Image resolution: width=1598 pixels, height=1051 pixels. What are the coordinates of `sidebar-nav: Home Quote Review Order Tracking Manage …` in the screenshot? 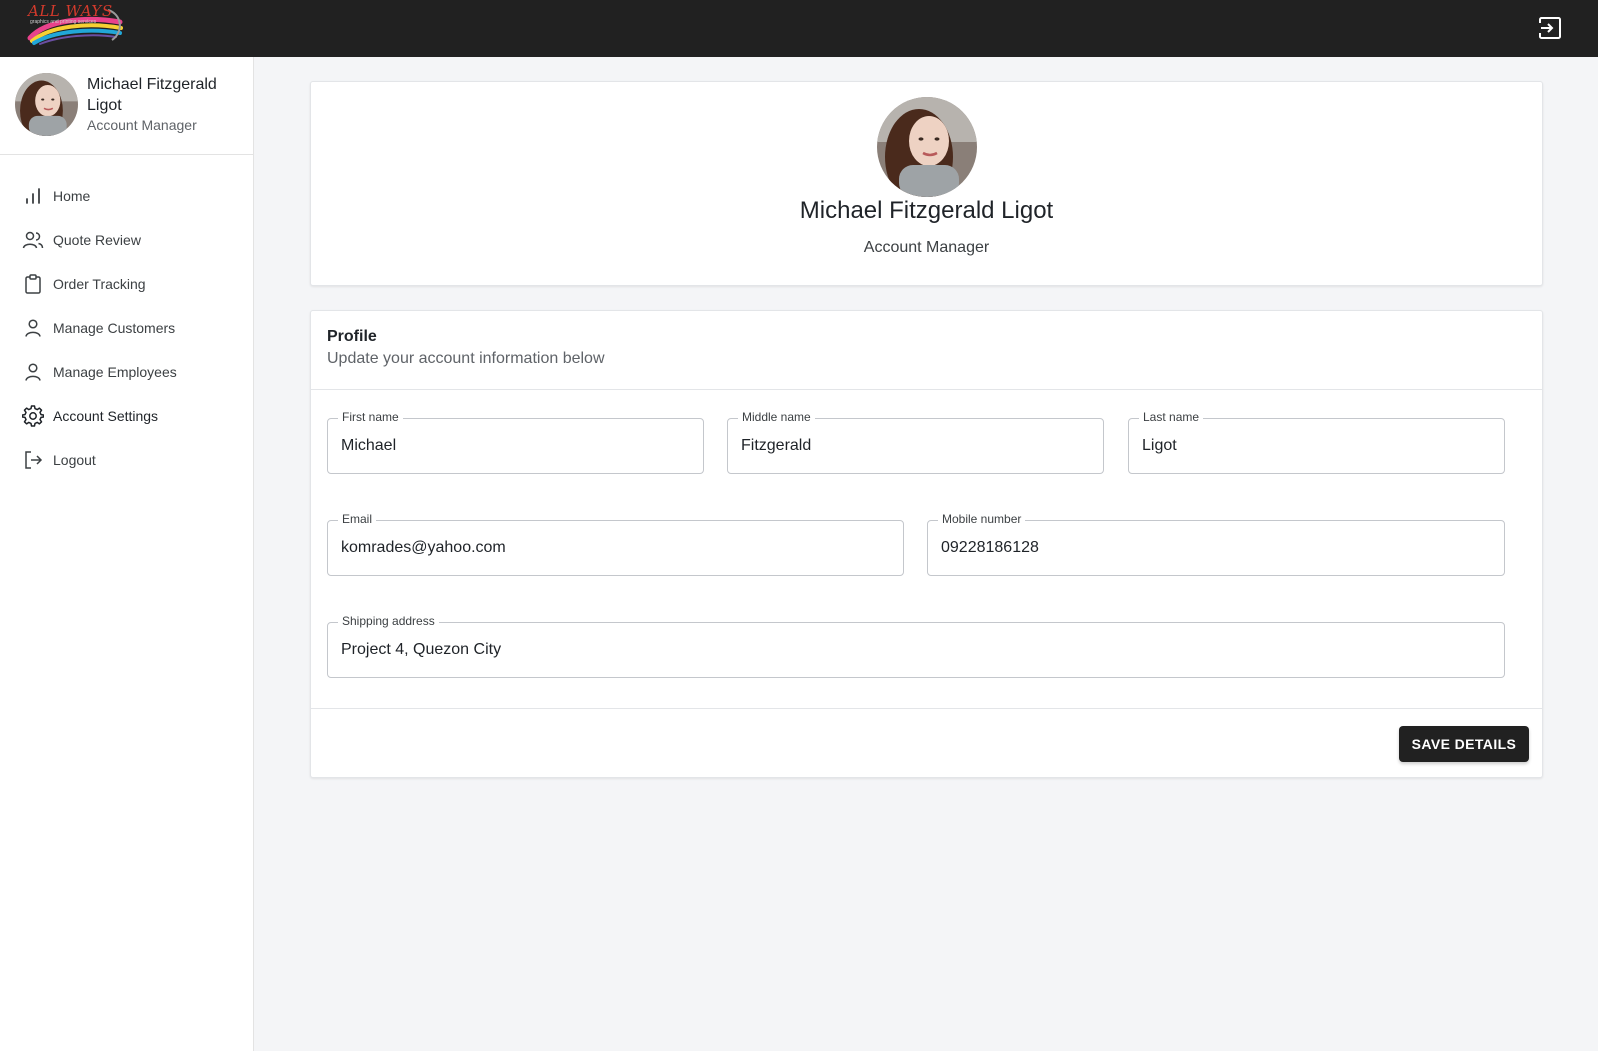 It's located at (126, 328).